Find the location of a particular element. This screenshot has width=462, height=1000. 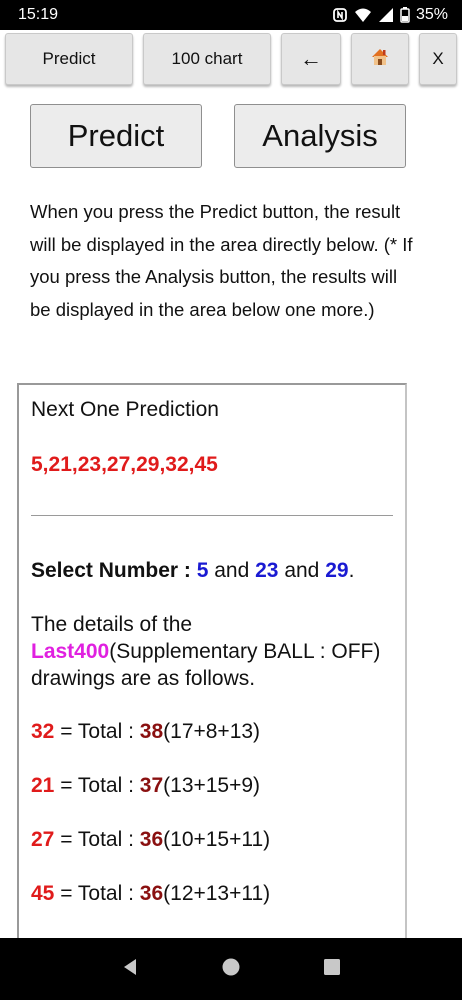

select-number-line: Select Number : 5 and 23 and 29. is located at coordinates (192, 571).